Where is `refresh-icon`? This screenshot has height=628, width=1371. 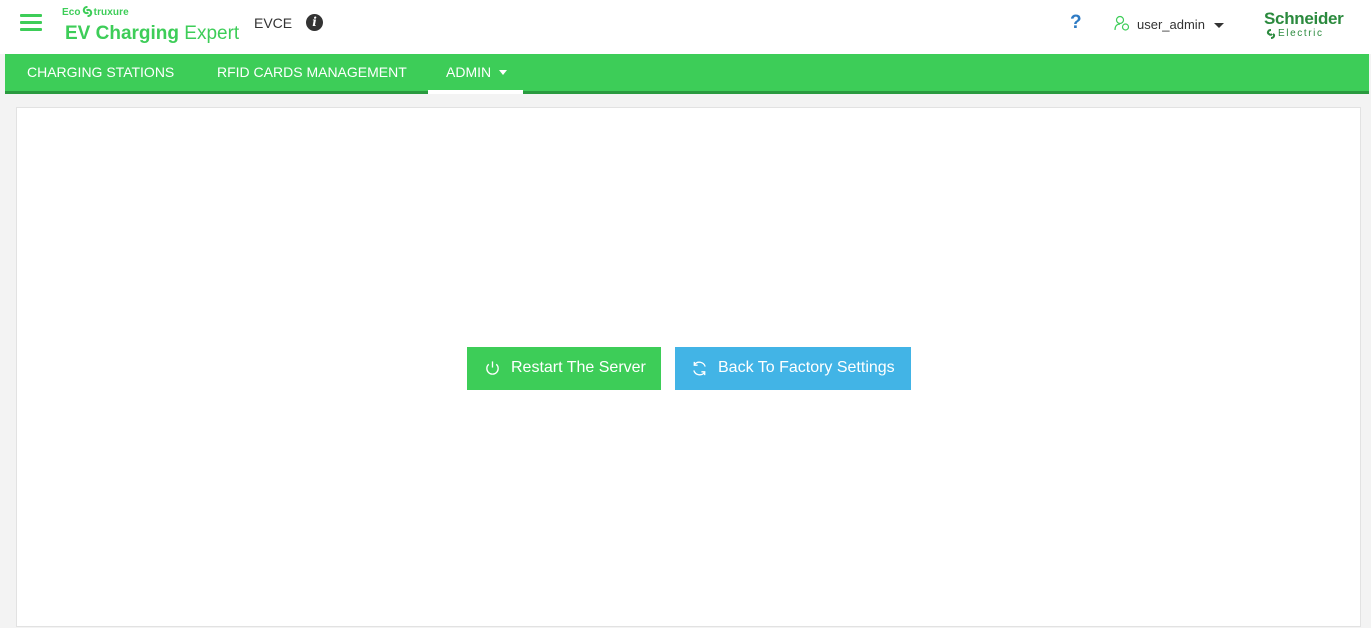 refresh-icon is located at coordinates (699, 368).